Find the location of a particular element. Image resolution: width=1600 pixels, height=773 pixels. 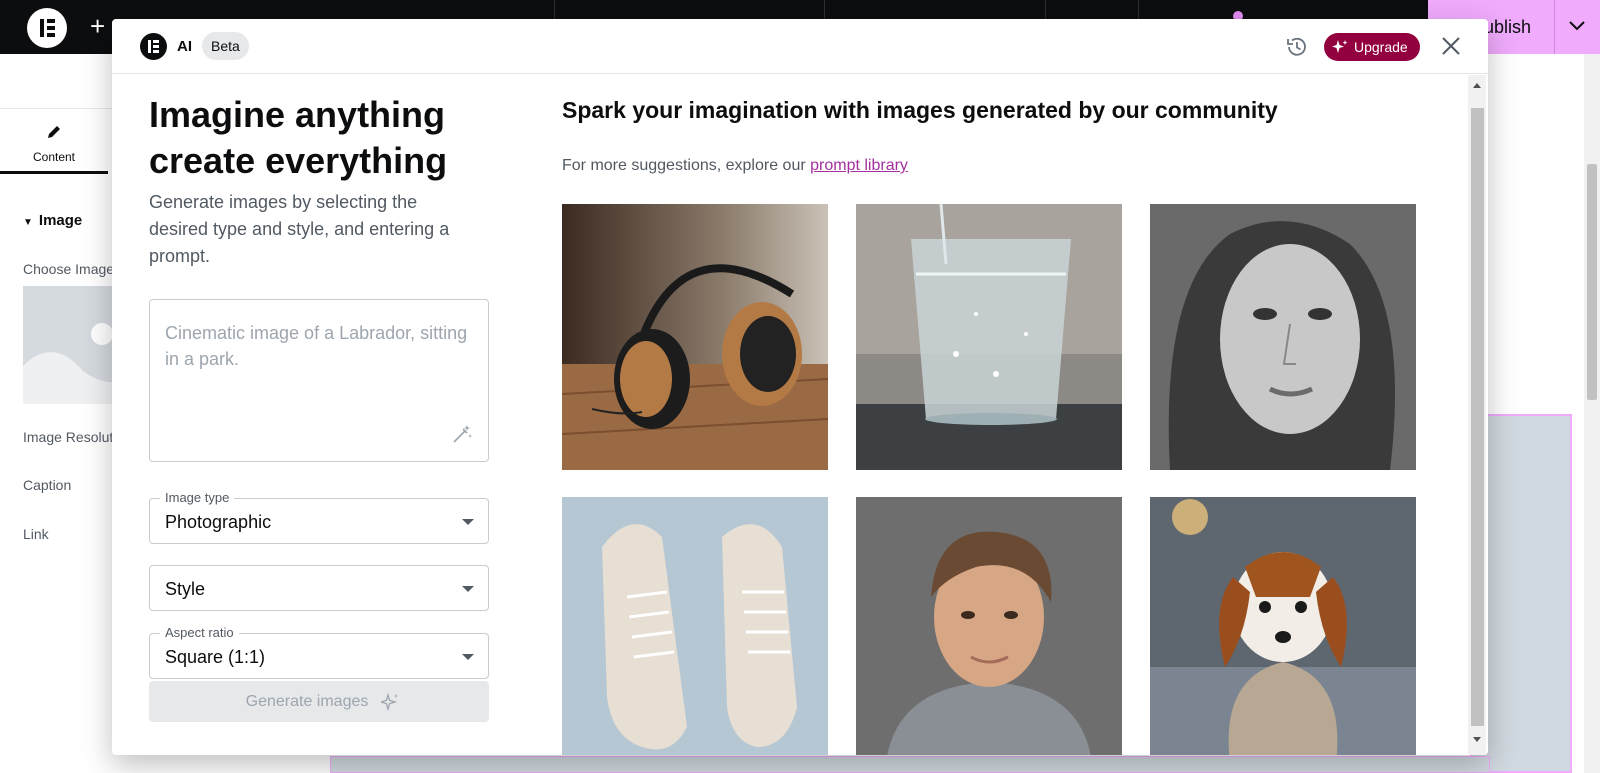

prompt-library-link: prompt library is located at coordinates (859, 165).